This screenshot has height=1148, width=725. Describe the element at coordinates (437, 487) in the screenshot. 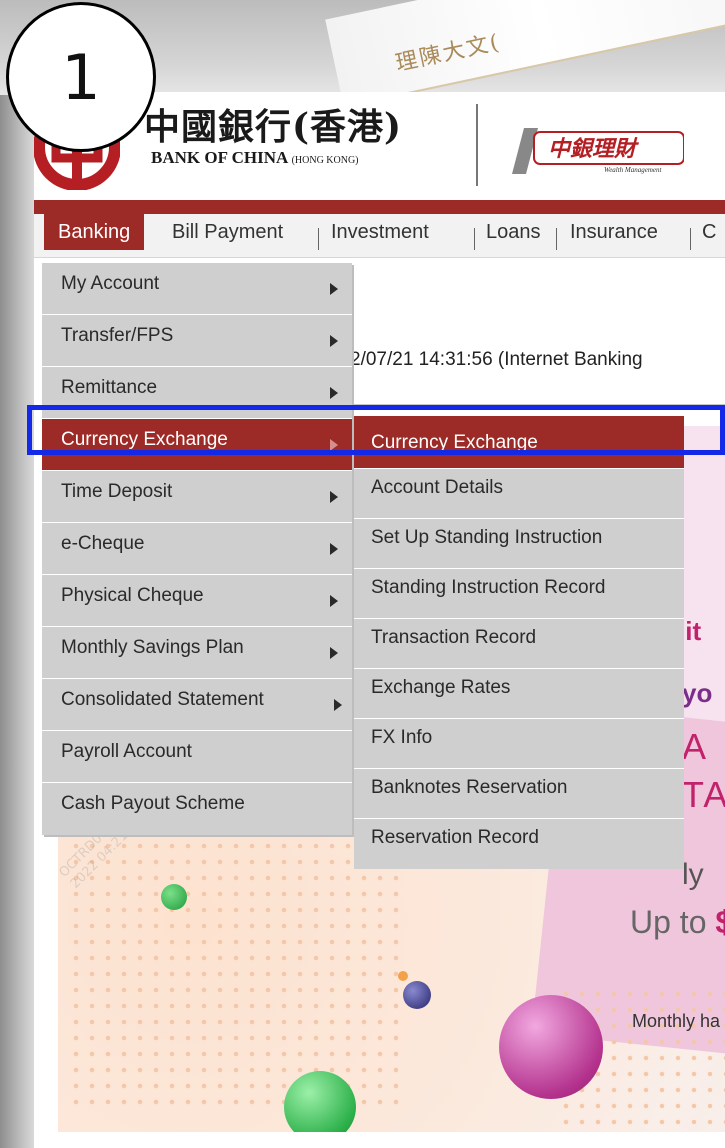

I see `submenu-item-label: Account Details` at that location.